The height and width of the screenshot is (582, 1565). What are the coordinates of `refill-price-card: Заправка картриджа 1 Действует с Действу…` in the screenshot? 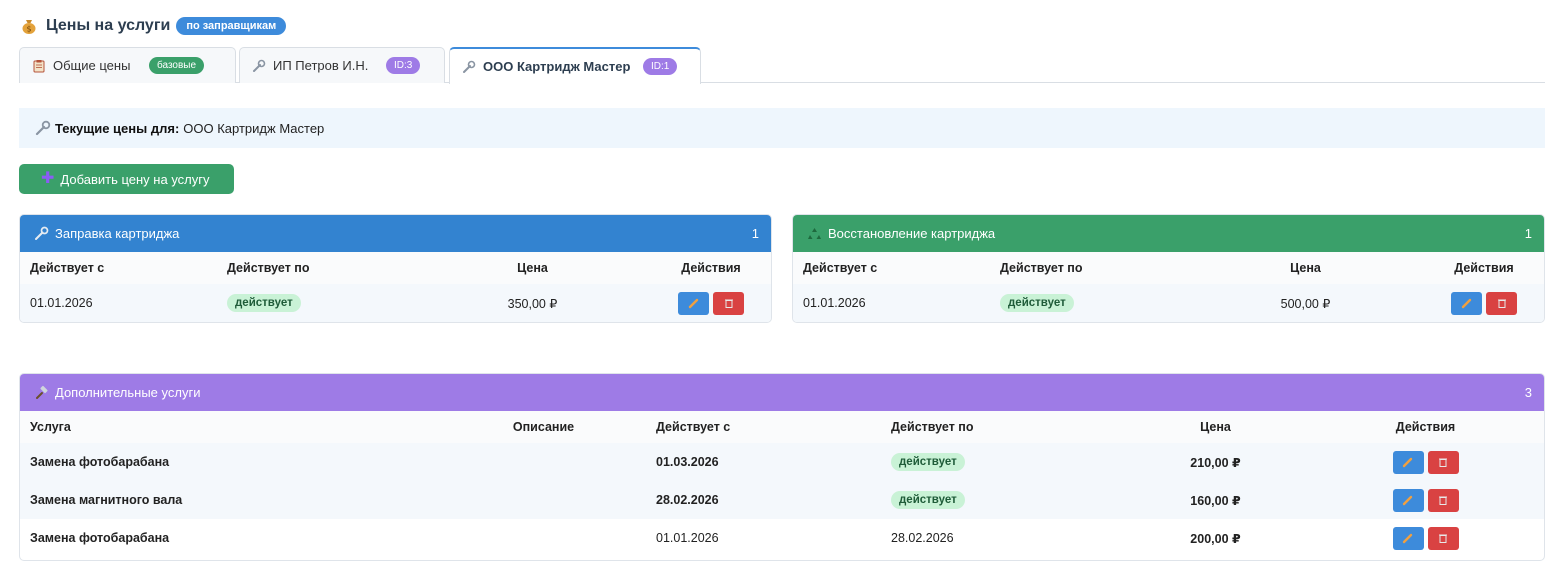 It's located at (395, 268).